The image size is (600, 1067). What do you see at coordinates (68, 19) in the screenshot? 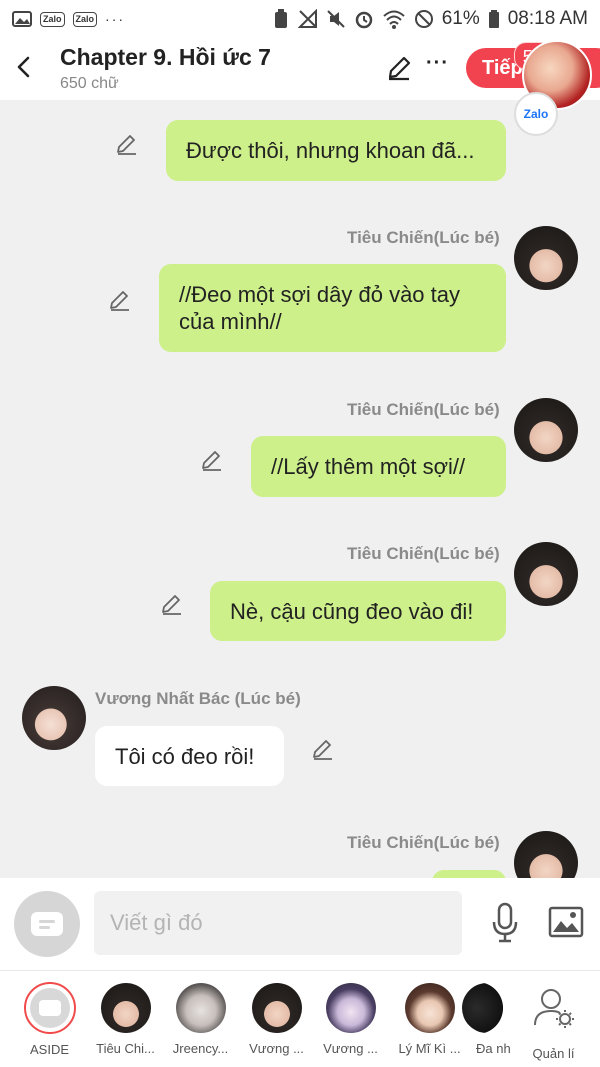
I see `status-left: Zalo Zalo ···` at bounding box center [68, 19].